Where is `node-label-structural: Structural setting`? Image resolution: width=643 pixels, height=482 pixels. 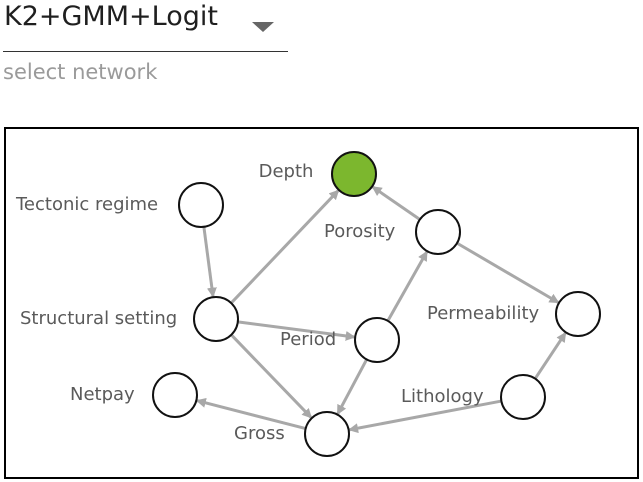 node-label-structural: Structural setting is located at coordinates (98, 318).